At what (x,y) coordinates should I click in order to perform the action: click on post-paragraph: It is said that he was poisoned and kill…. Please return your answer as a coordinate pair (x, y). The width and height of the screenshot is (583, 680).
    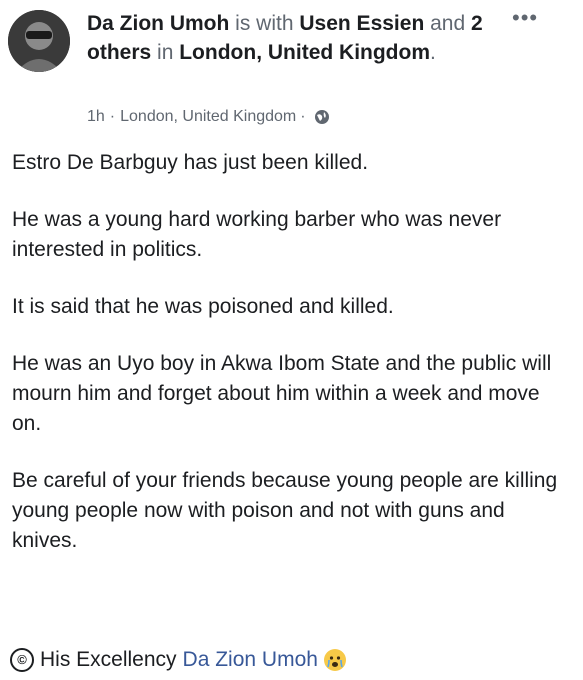
    Looking at the image, I should click on (203, 306).